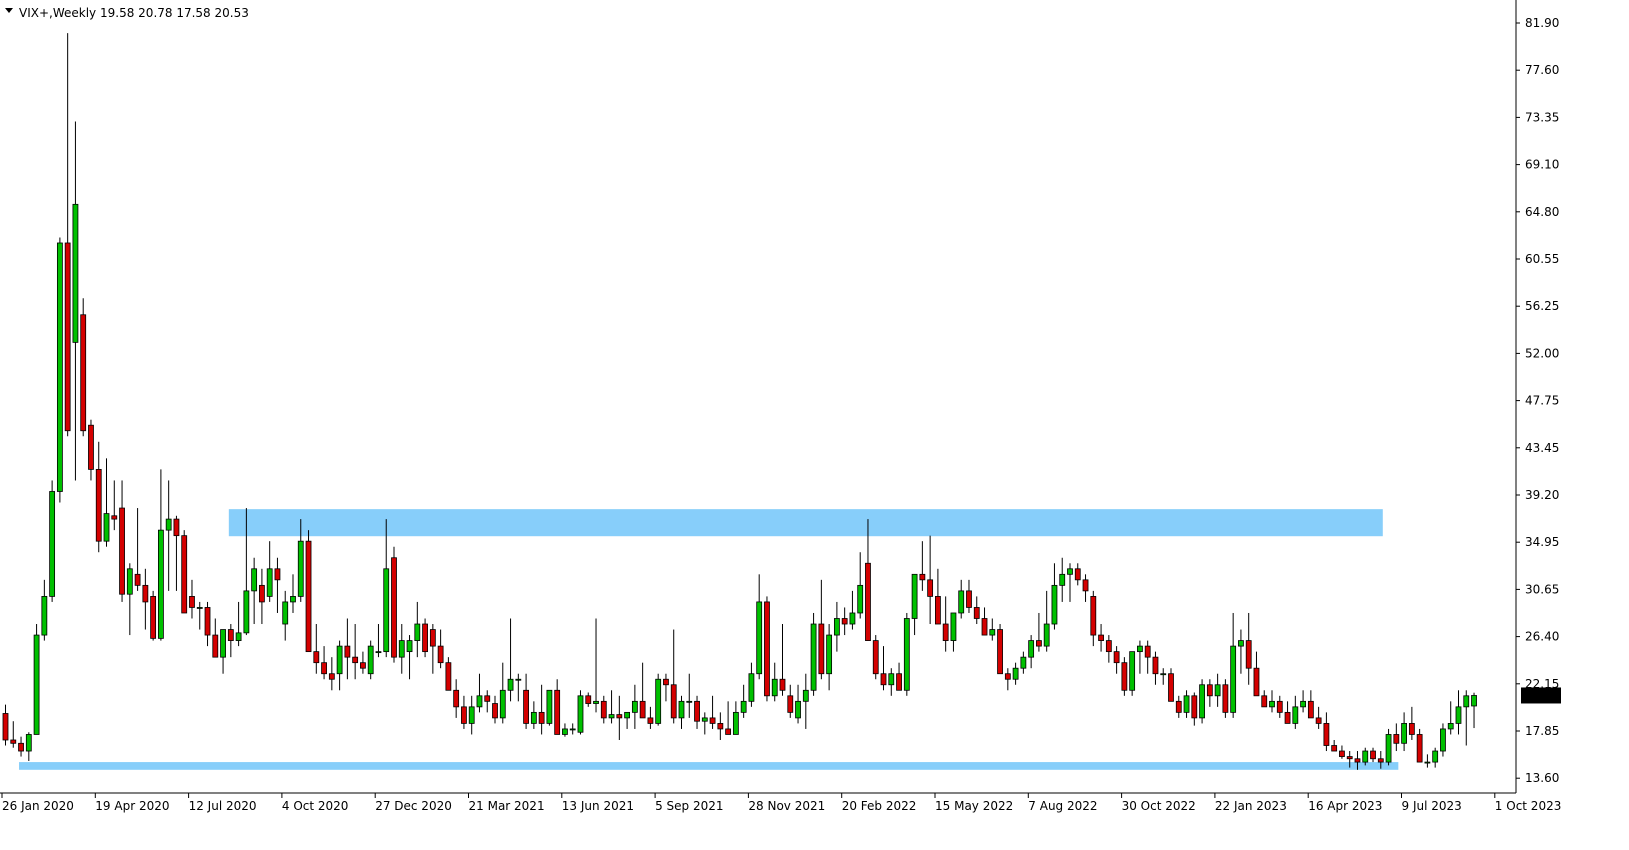 Image resolution: width=1629 pixels, height=850 pixels. What do you see at coordinates (709, 766) in the screenshot?
I see `support-zone` at bounding box center [709, 766].